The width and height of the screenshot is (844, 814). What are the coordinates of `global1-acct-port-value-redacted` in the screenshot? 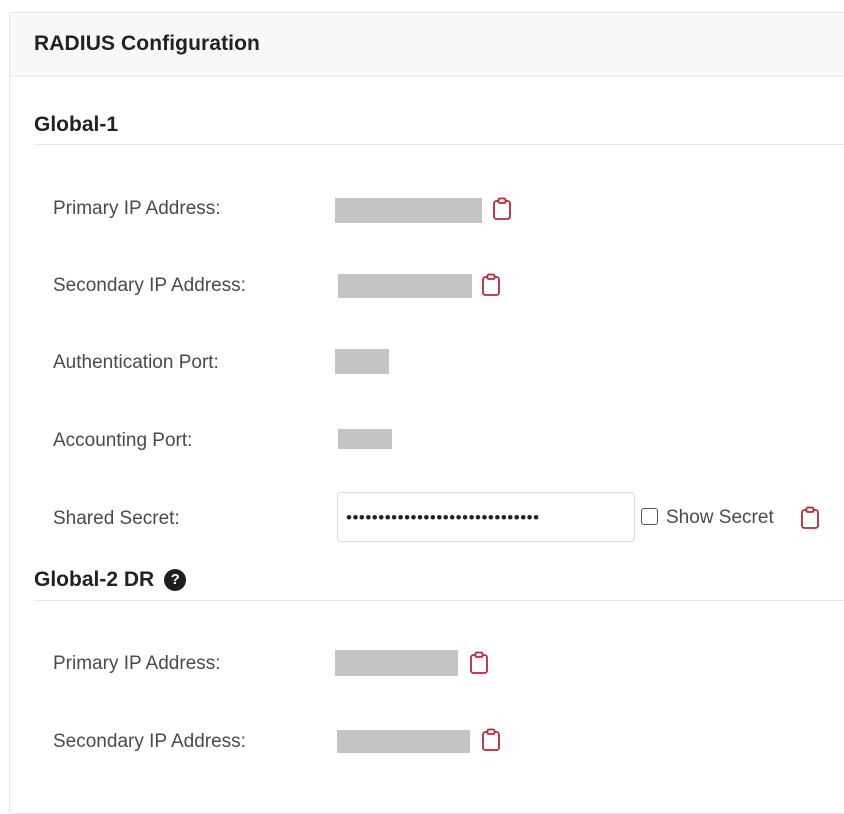 It's located at (365, 439).